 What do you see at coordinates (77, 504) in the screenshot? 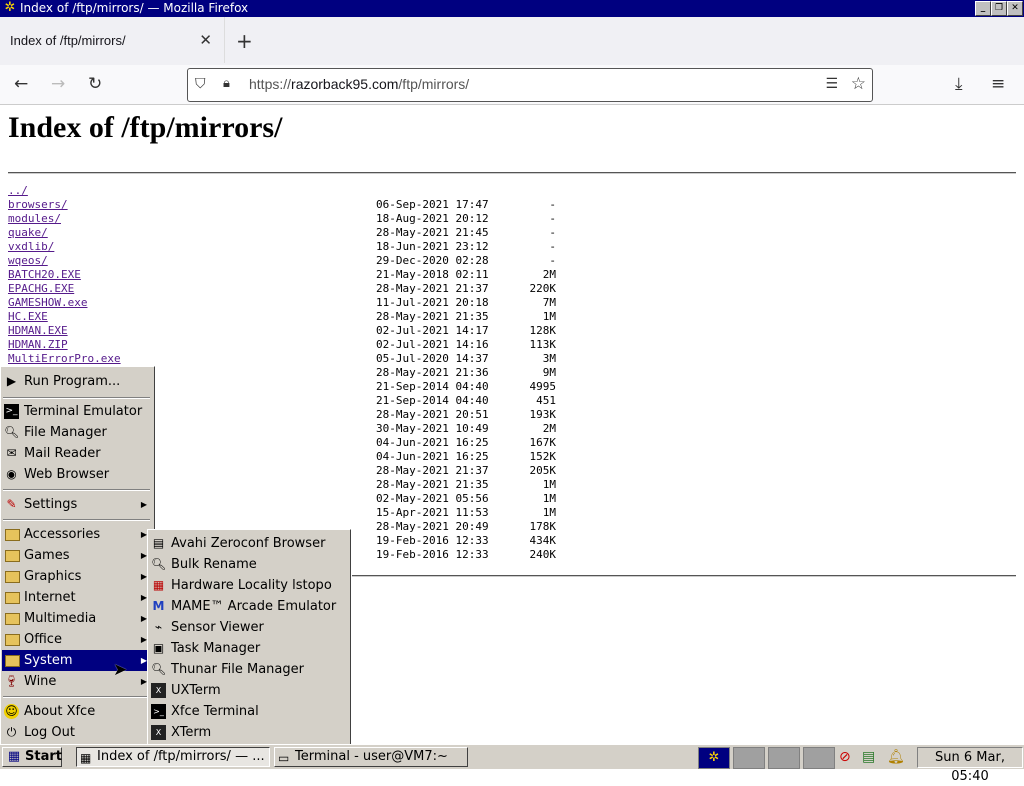
I see `menu-item-settings: ✎ Settings ▶` at bounding box center [77, 504].